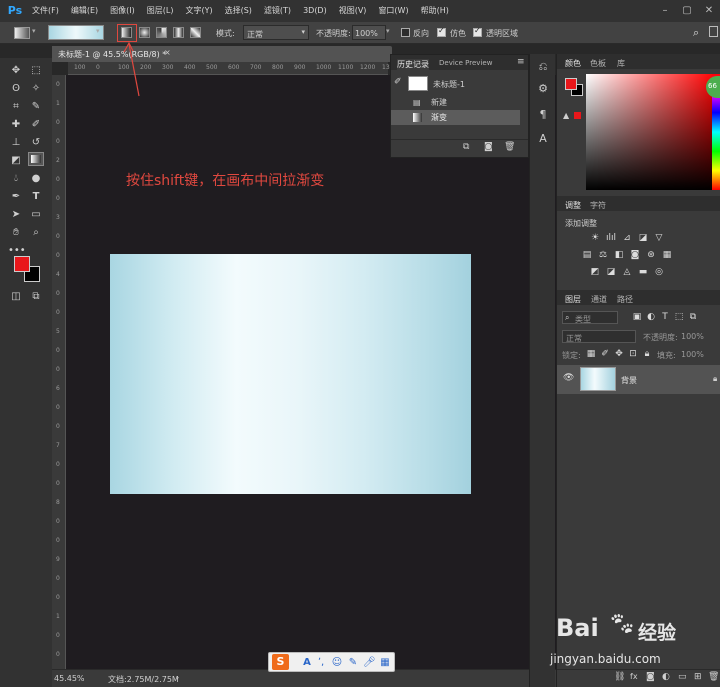  I want to click on chevron-right-icon: ›, so click(177, 677).